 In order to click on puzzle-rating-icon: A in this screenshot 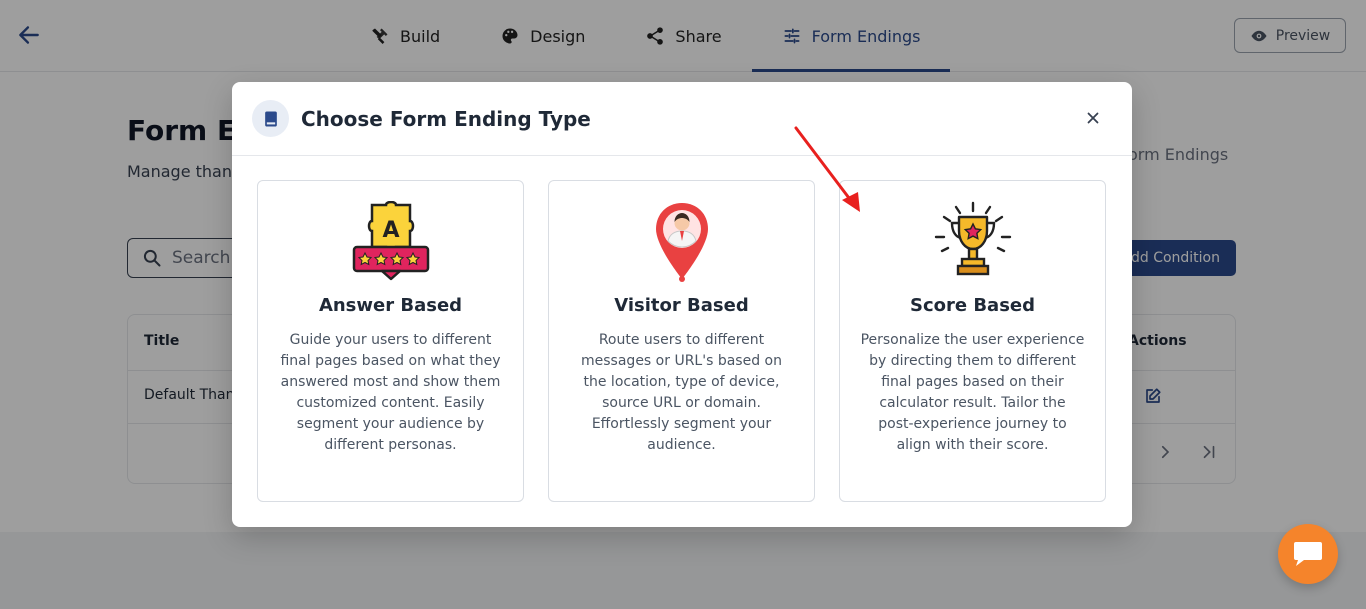, I will do `click(390, 241)`.